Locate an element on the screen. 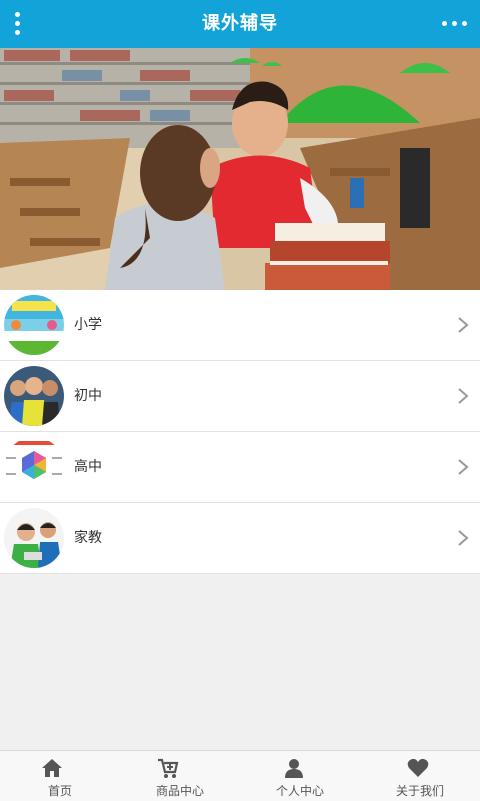  tab-label: 商品中心 is located at coordinates (179, 791).